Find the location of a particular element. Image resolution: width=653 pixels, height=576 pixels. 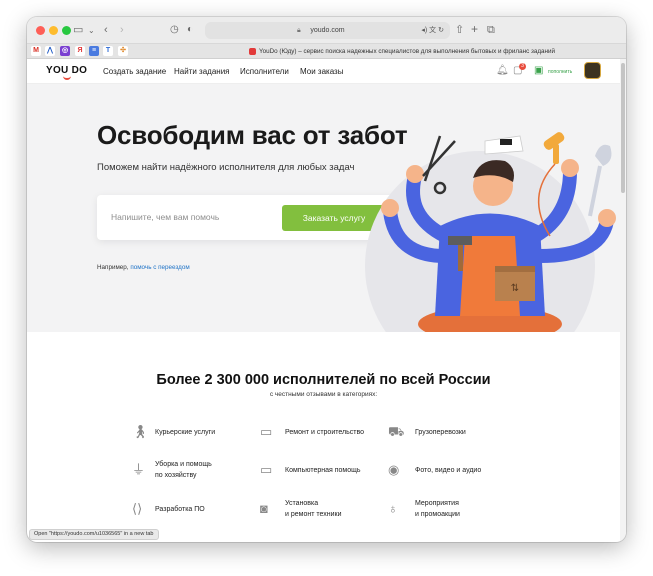

hand-left-mid is located at coordinates (390, 208).